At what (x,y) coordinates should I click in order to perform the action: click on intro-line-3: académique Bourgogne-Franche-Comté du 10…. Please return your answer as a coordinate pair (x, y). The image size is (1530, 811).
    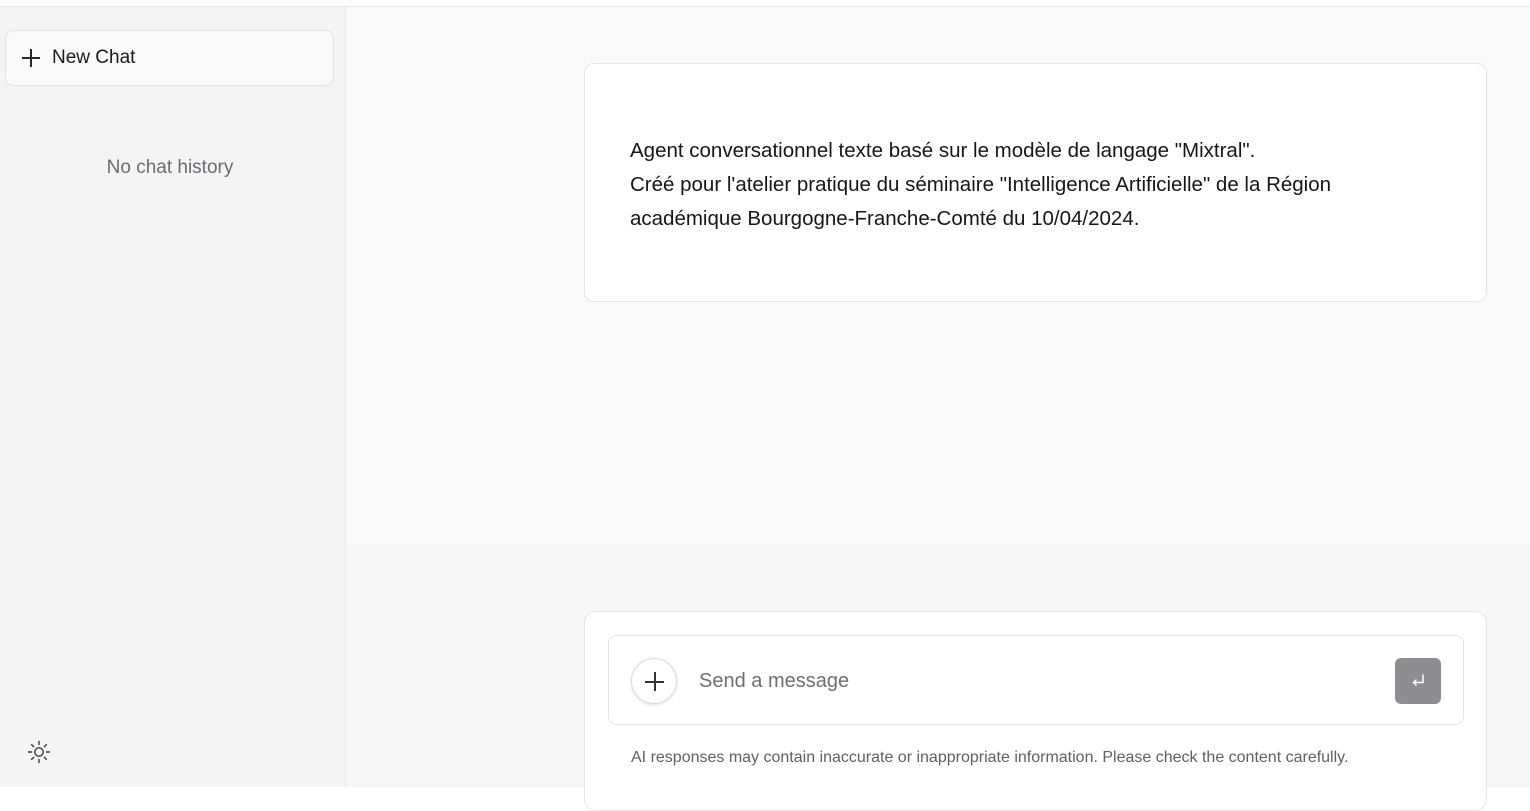
    Looking at the image, I should click on (885, 218).